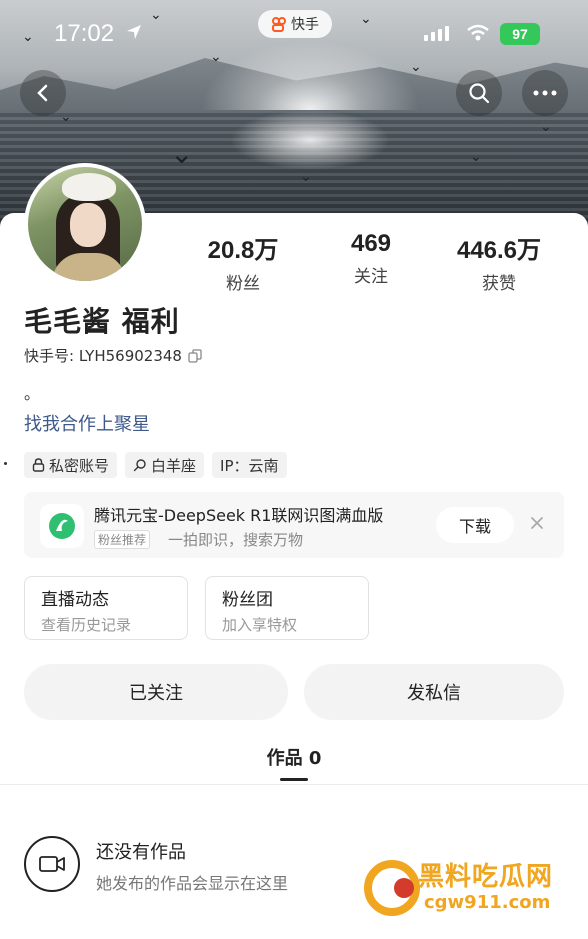  Describe the element at coordinates (85, 224) in the screenshot. I see `avatar` at that location.